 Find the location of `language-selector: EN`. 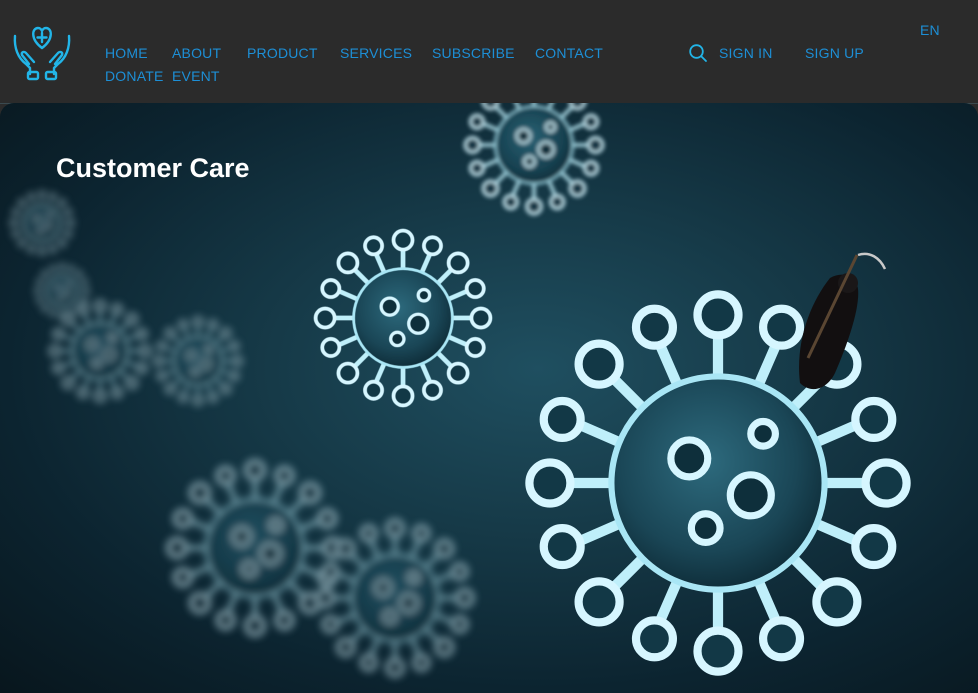

language-selector: EN is located at coordinates (930, 30).